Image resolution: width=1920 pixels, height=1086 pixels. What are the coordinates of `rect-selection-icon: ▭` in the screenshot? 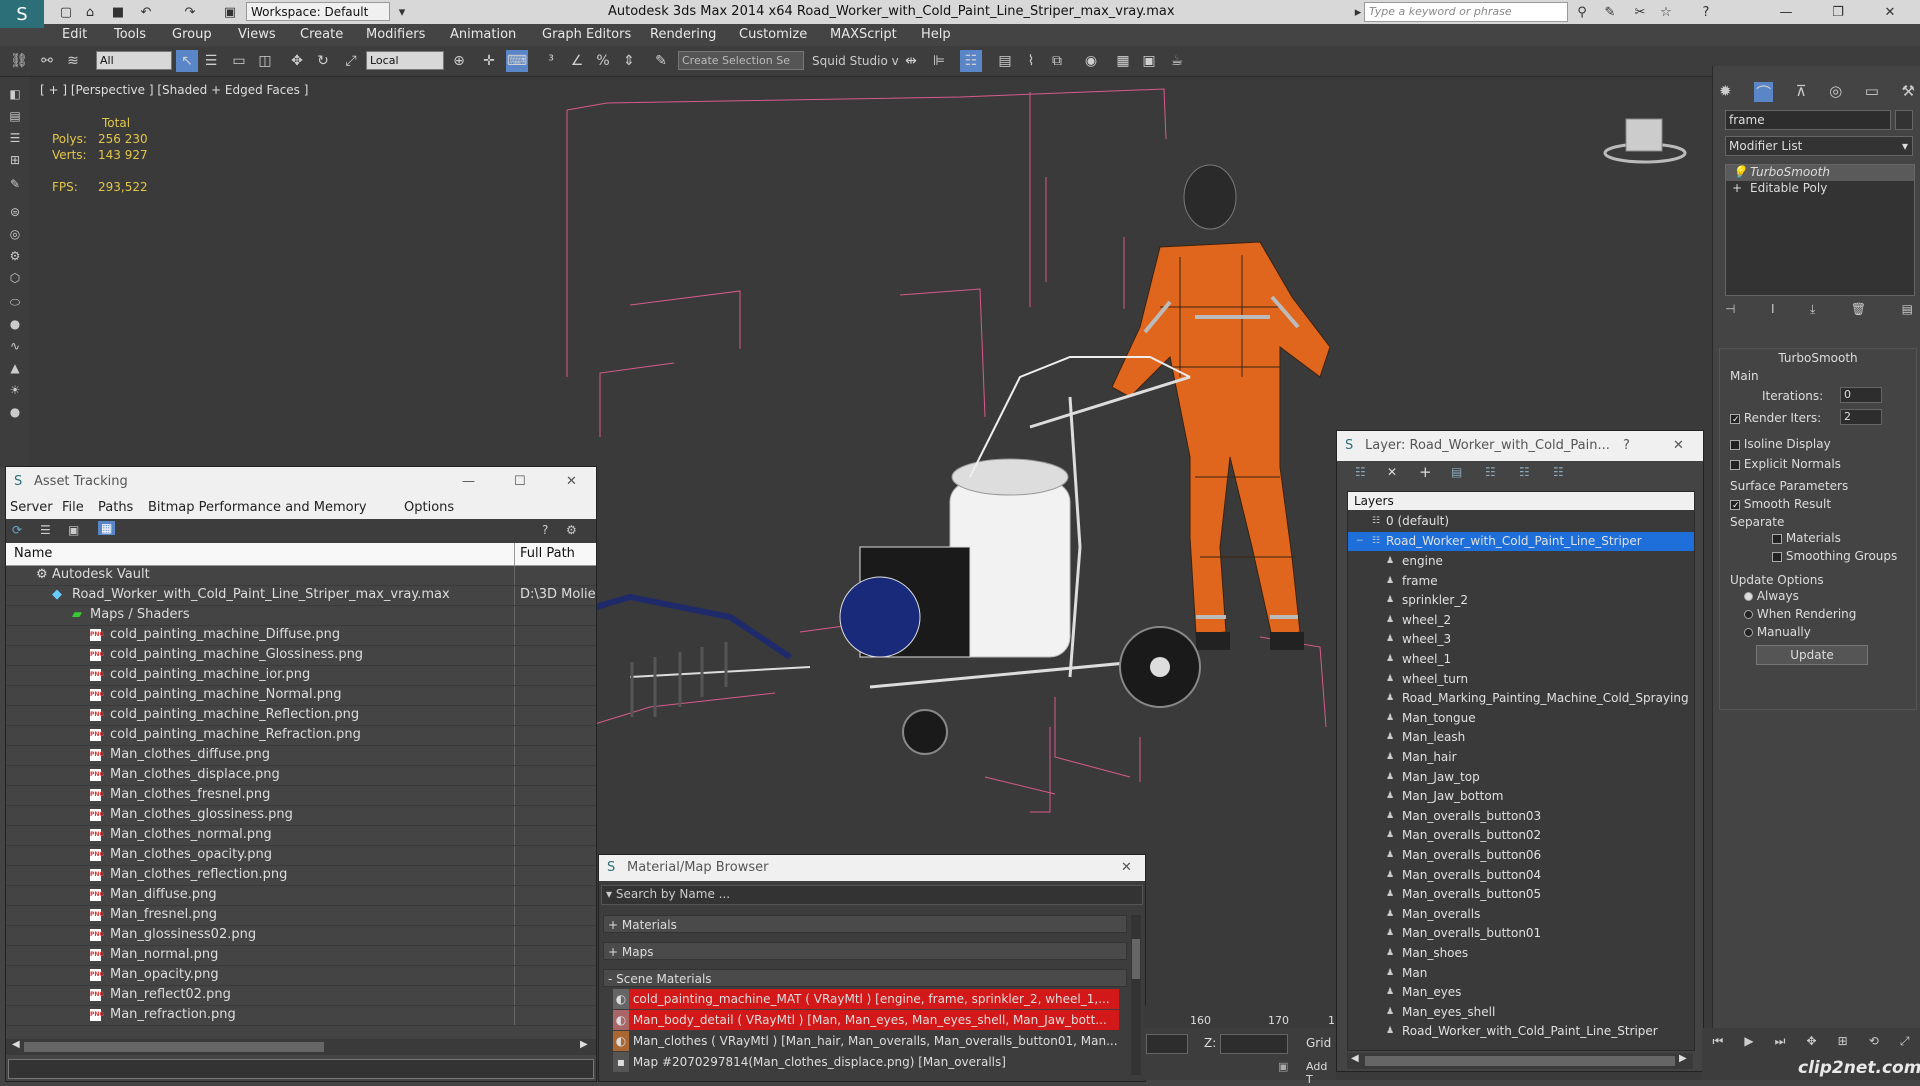 It's located at (239, 61).